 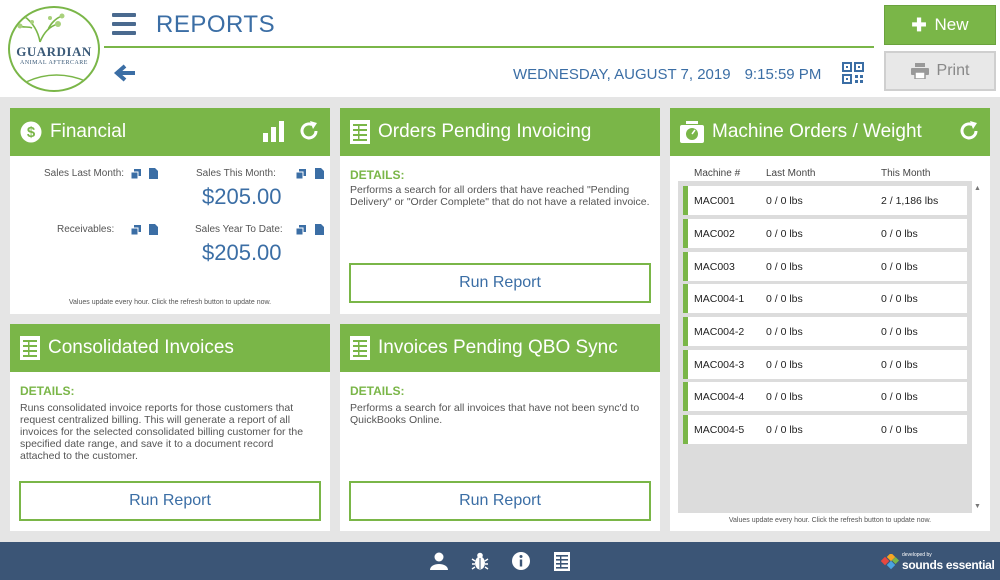 I want to click on info-icon, so click(x=521, y=561).